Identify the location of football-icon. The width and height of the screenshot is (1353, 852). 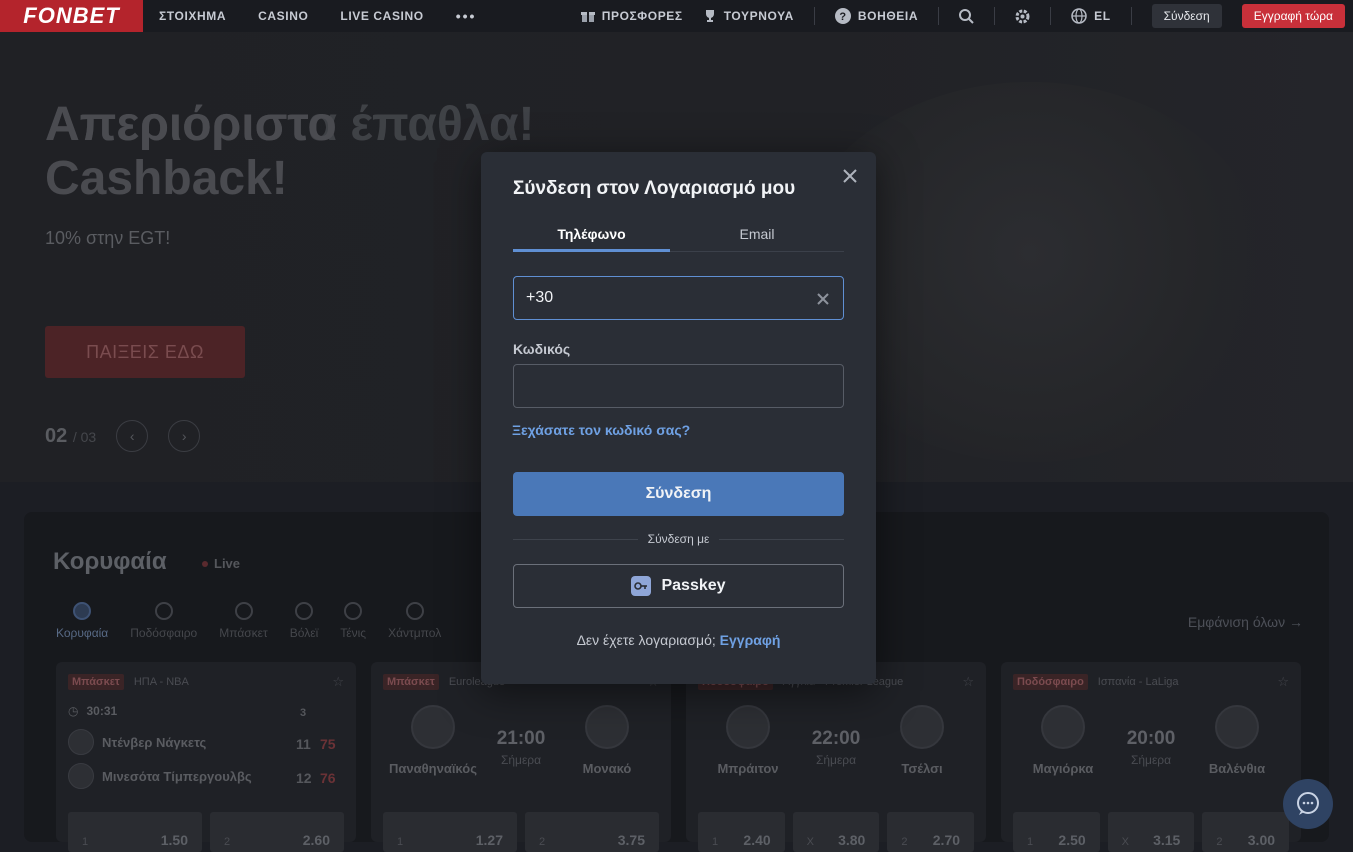
(163, 611).